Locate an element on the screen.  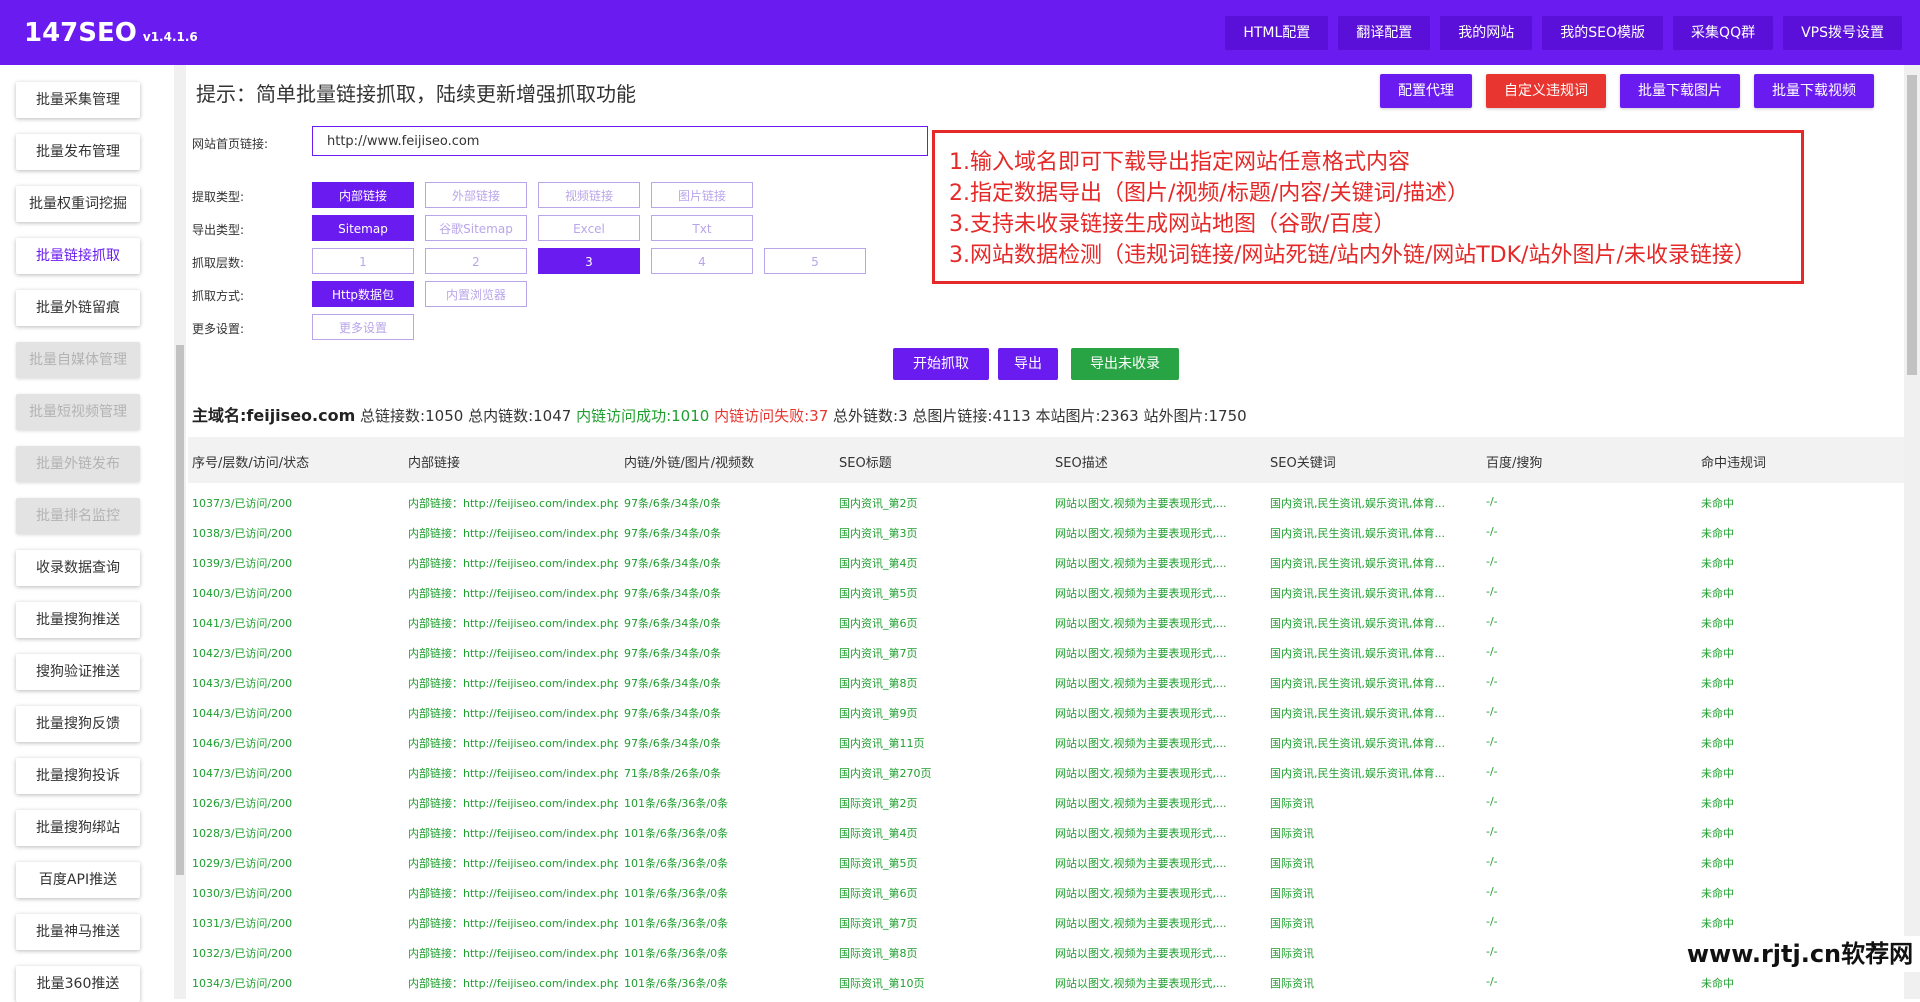
sidebar-item-index-query: 收录数据查询 is located at coordinates (78, 568).